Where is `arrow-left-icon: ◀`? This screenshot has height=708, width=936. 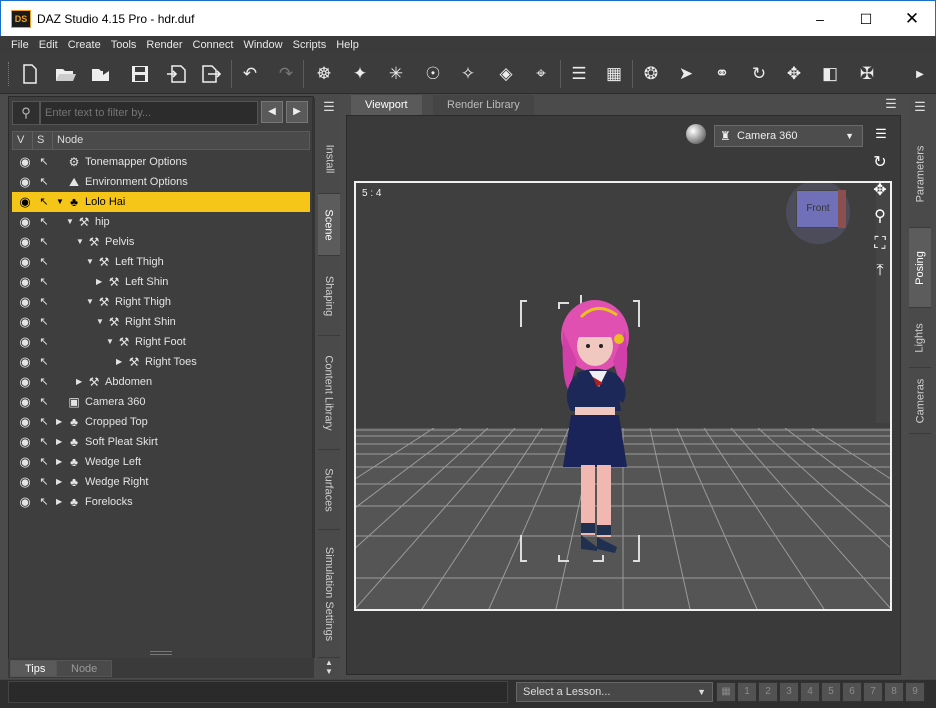
arrow-left-icon: ◀ is located at coordinates (272, 112).